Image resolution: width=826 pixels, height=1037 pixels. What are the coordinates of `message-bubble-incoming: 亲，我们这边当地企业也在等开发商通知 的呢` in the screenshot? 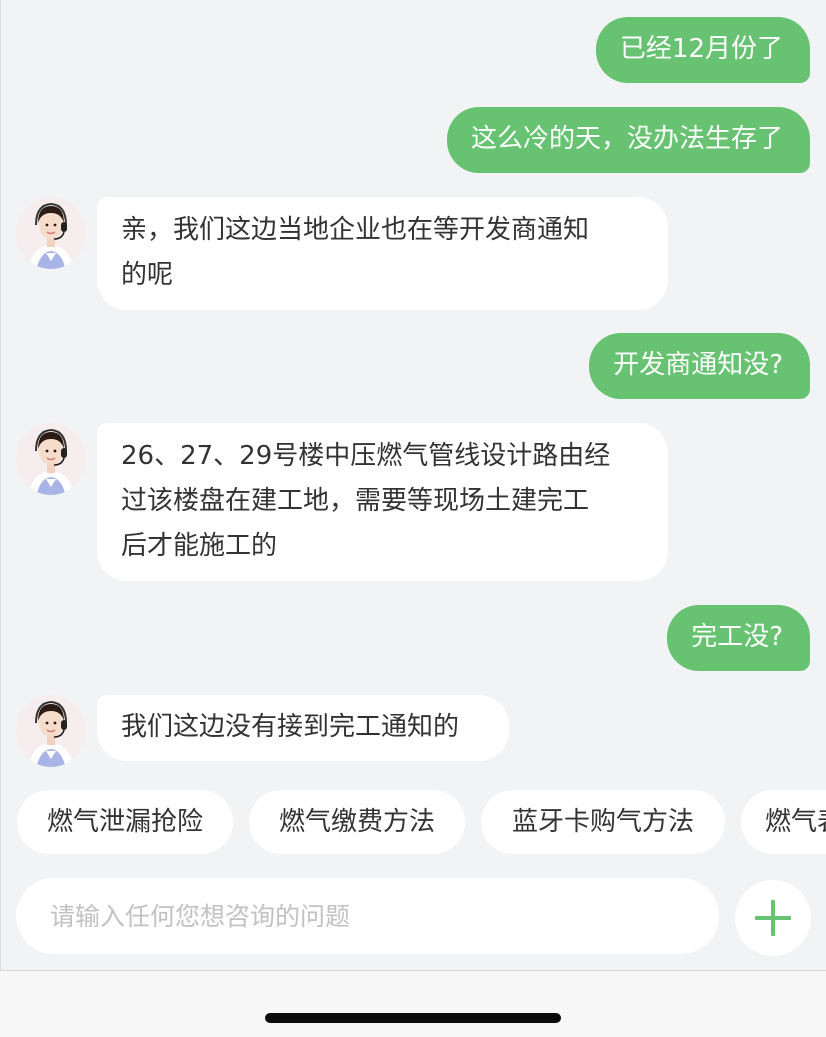 It's located at (382, 253).